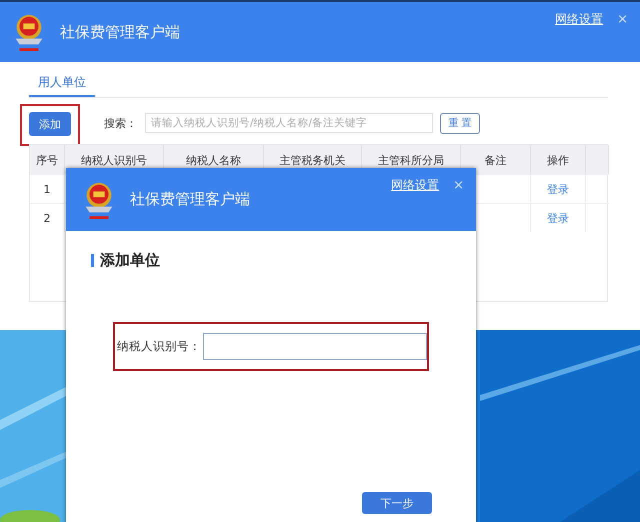  Describe the element at coordinates (120, 123) in the screenshot. I see `search-label: 搜索：` at that location.